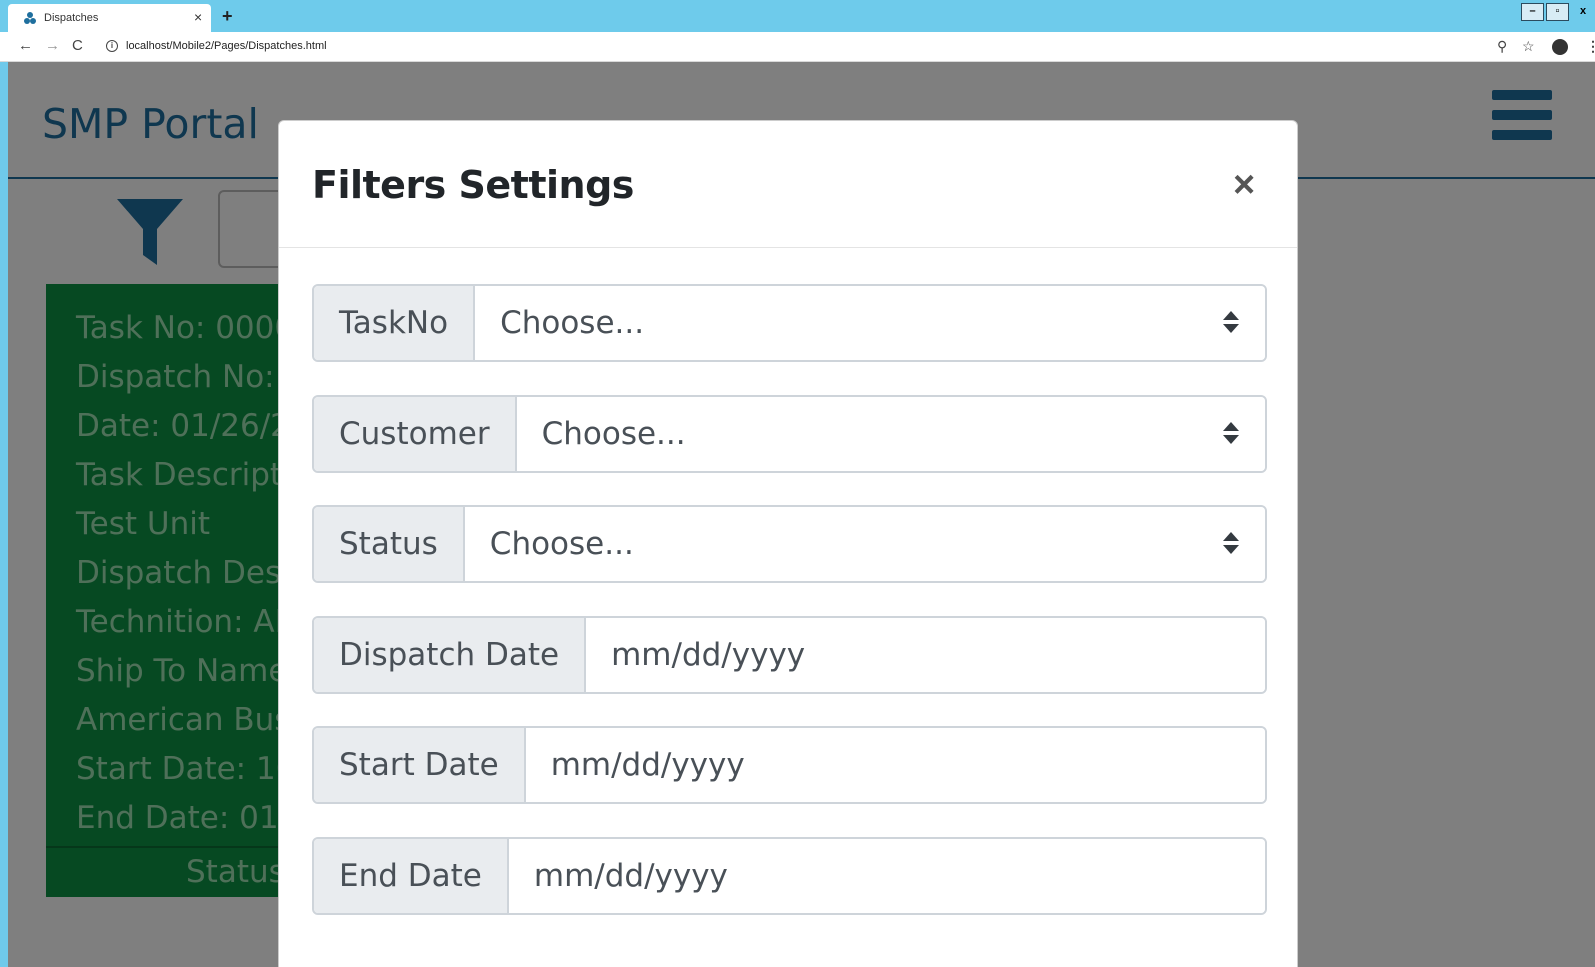 Image resolution: width=1595 pixels, height=967 pixels. I want to click on new-tab-button: +, so click(227, 16).